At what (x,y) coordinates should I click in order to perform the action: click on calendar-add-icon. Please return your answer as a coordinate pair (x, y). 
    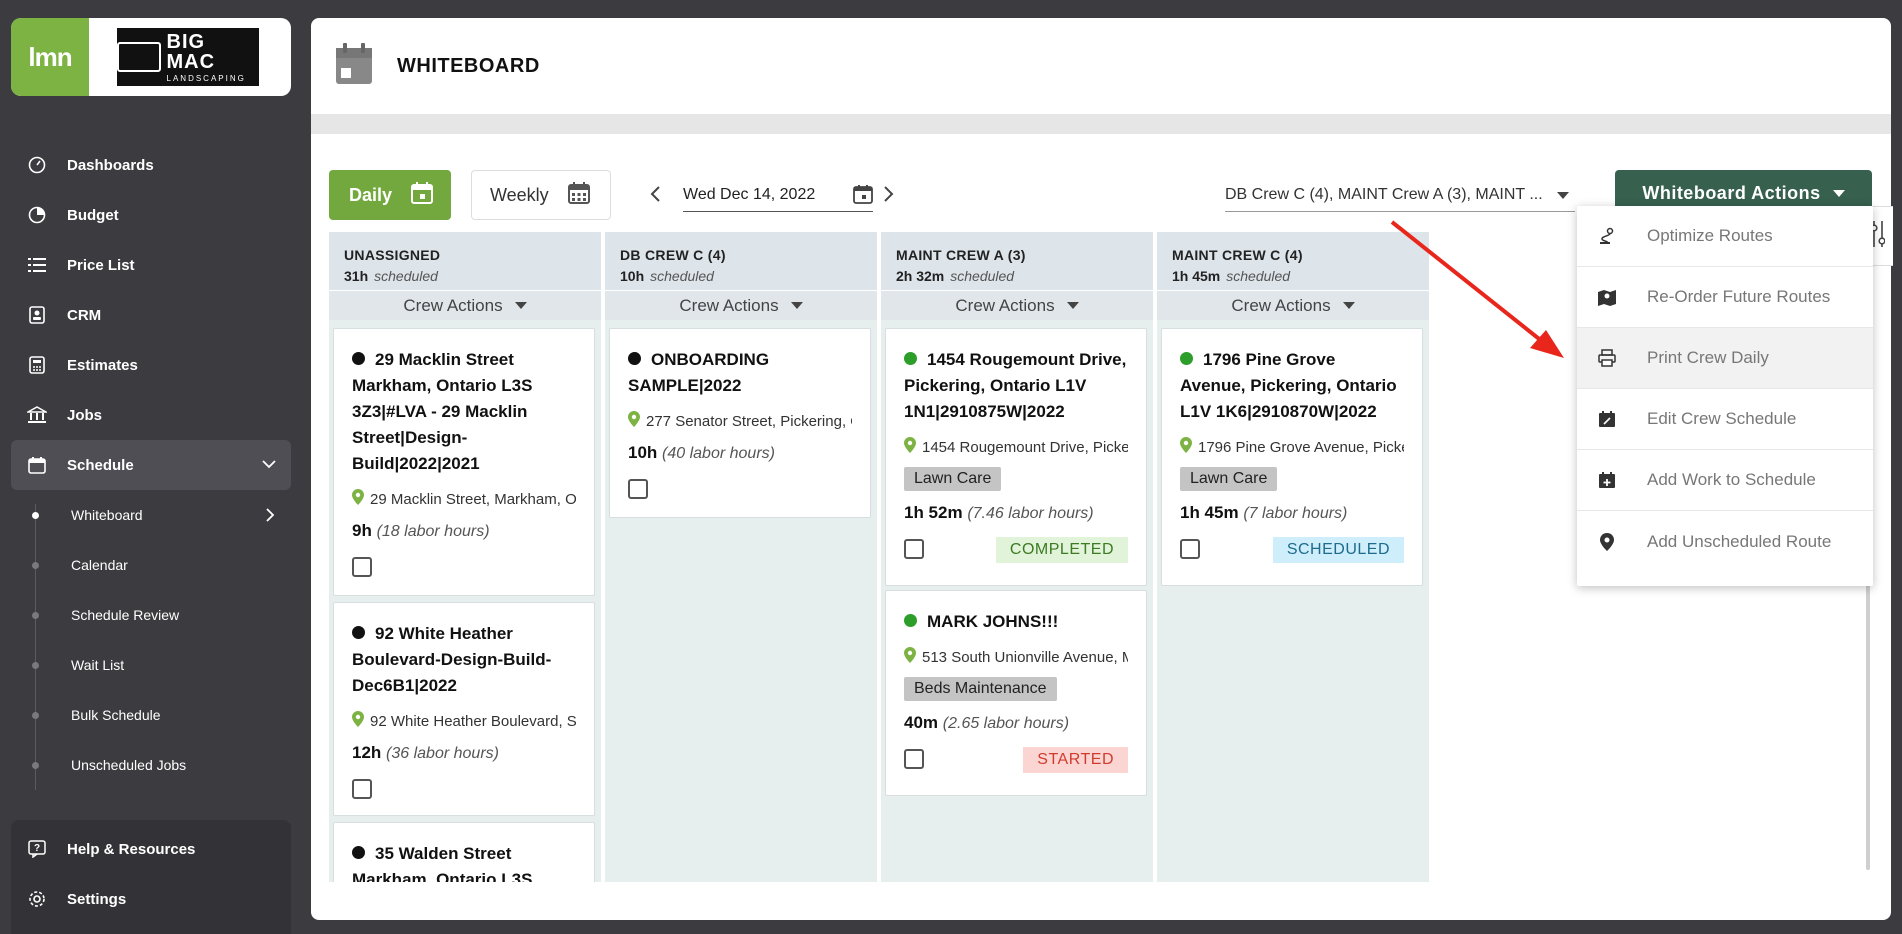
    Looking at the image, I should click on (1607, 480).